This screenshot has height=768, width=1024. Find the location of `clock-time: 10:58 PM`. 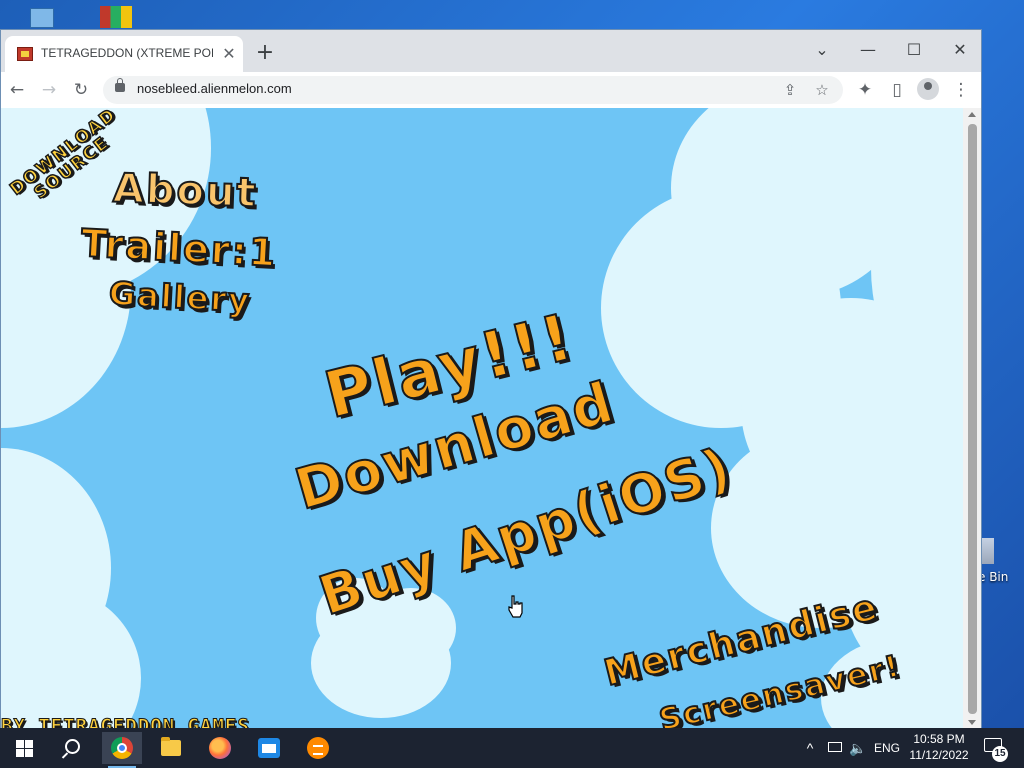

clock-time: 10:58 PM is located at coordinates (939, 739).